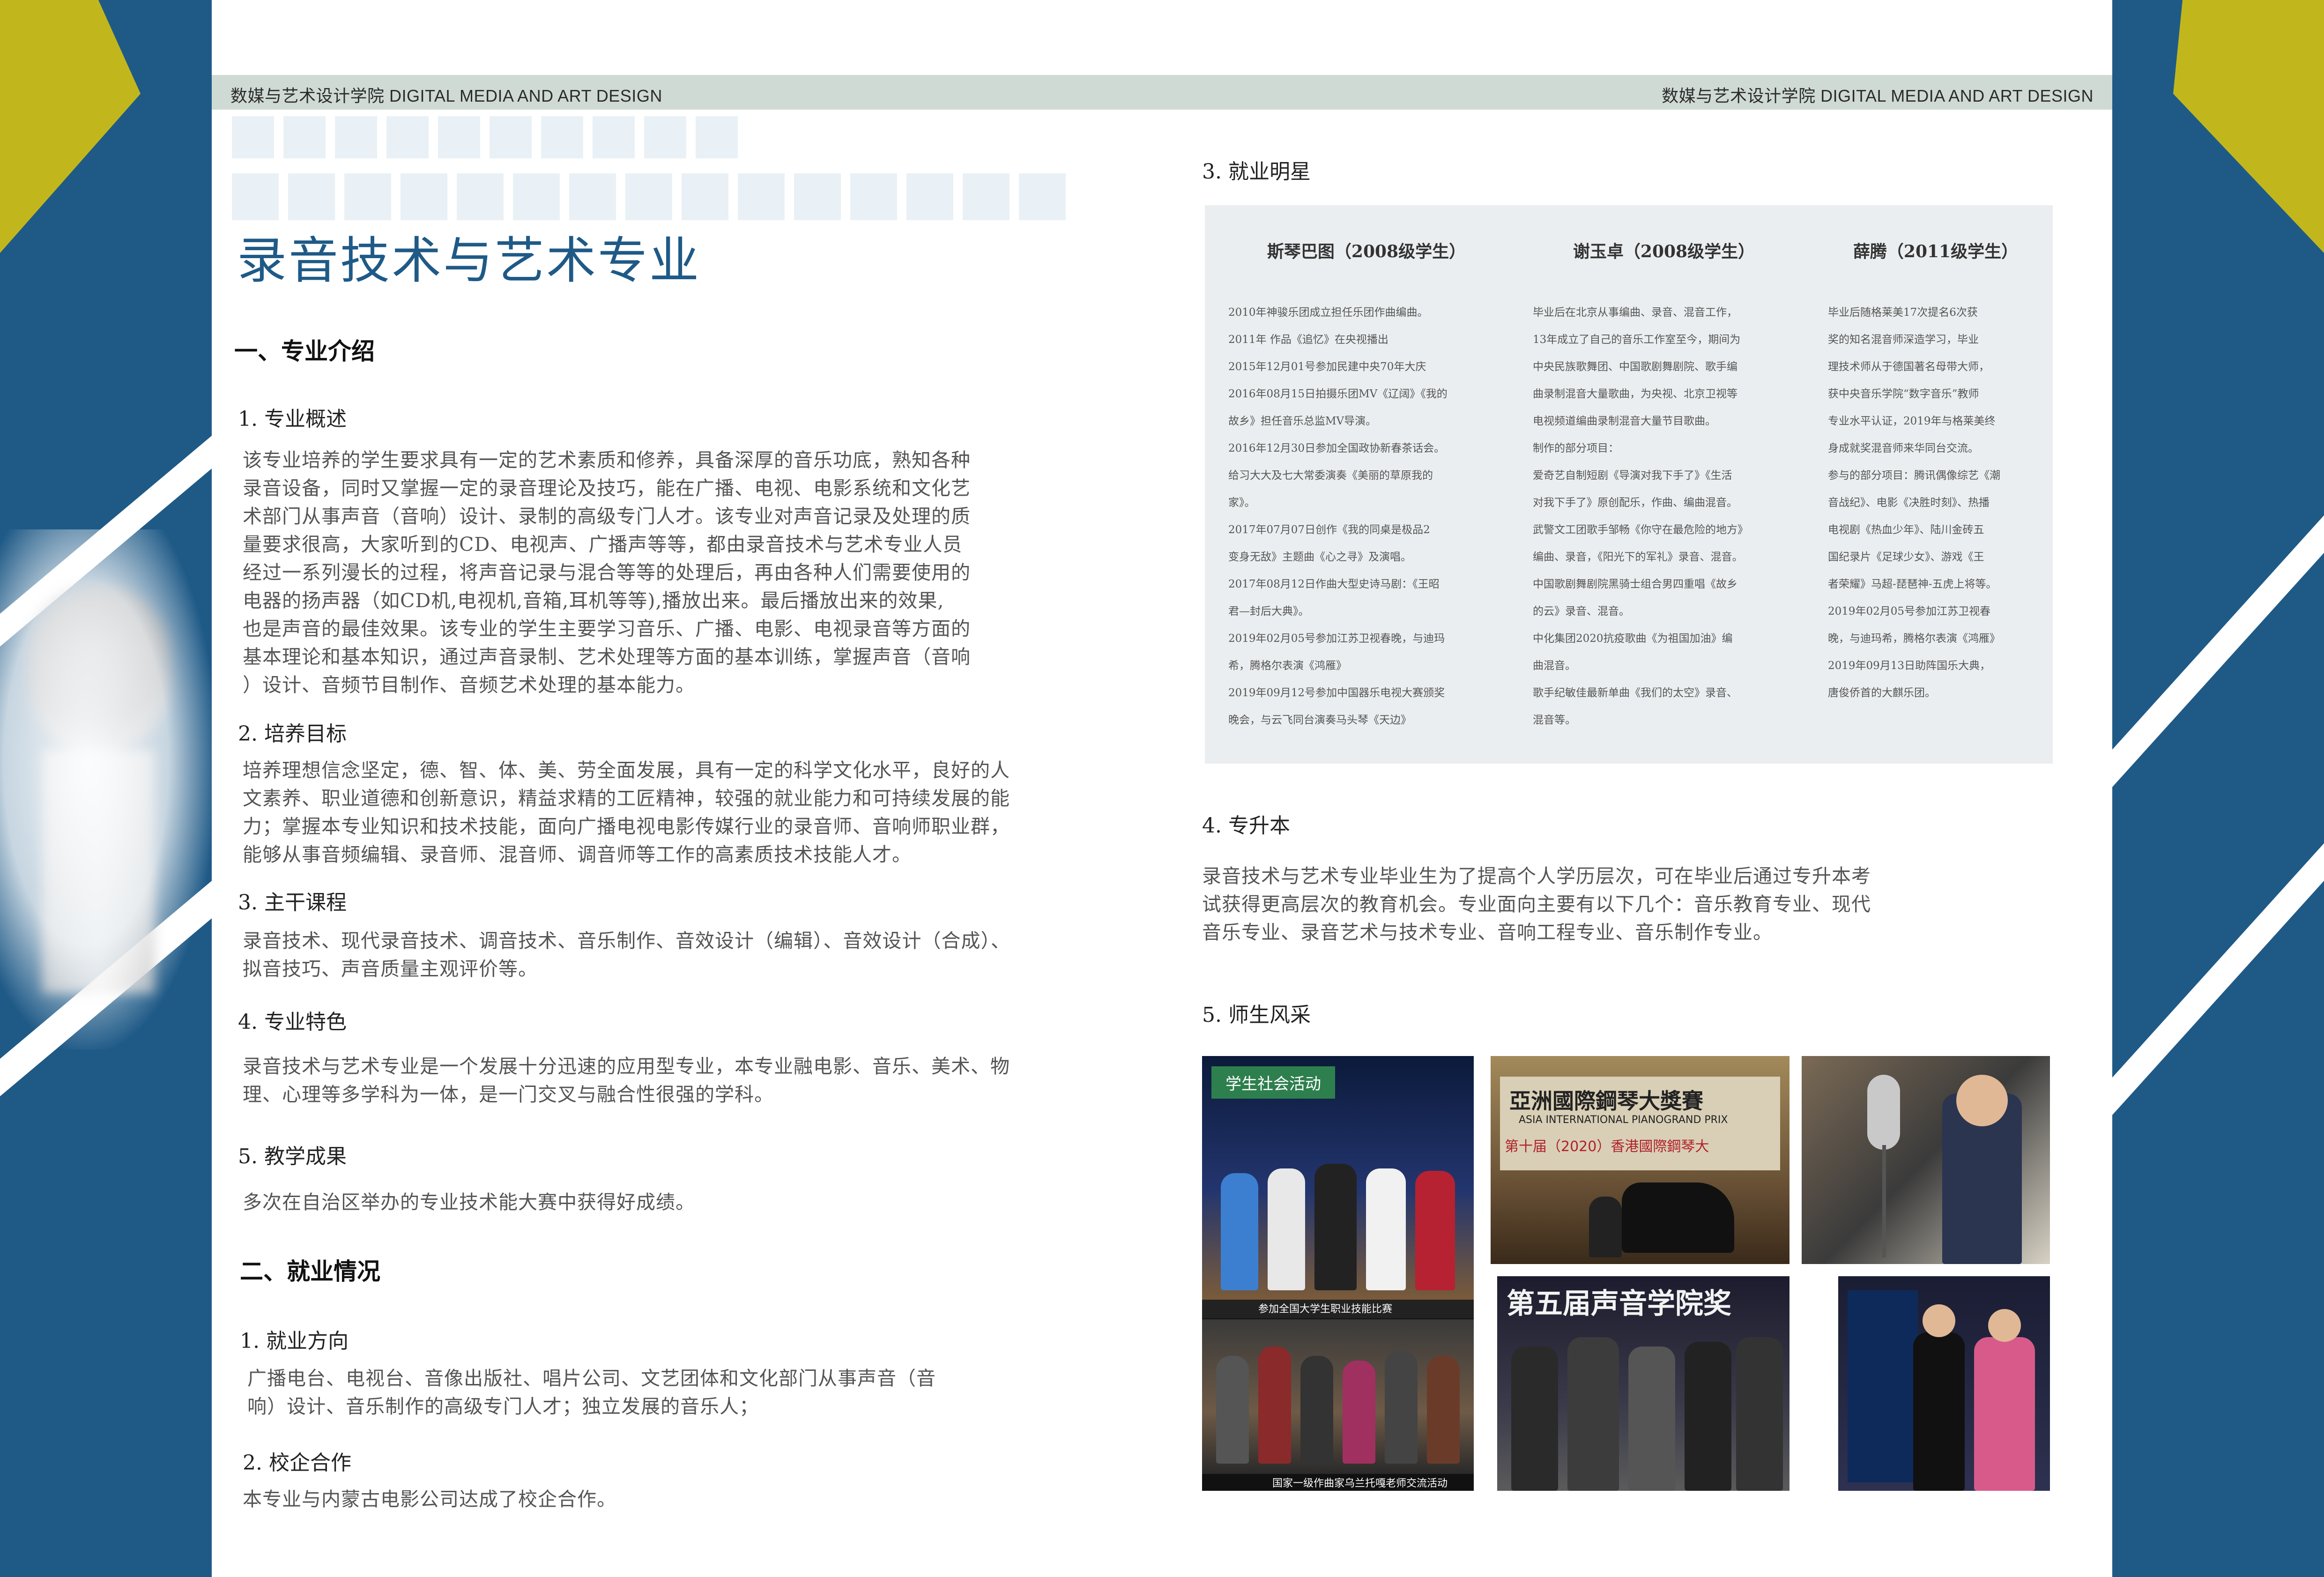 This screenshot has height=1577, width=2324. I want to click on photo-caption-2: 国家一级作曲家乌兰托嘎老师交流活动, so click(1360, 1483).